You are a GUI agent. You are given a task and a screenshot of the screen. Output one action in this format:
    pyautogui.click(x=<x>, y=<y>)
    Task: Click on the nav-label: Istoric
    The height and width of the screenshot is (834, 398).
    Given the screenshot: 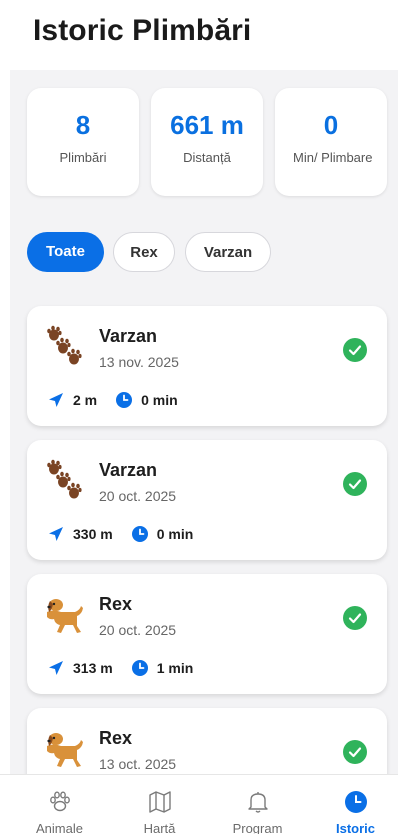 What is the action you would take?
    pyautogui.click(x=355, y=827)
    